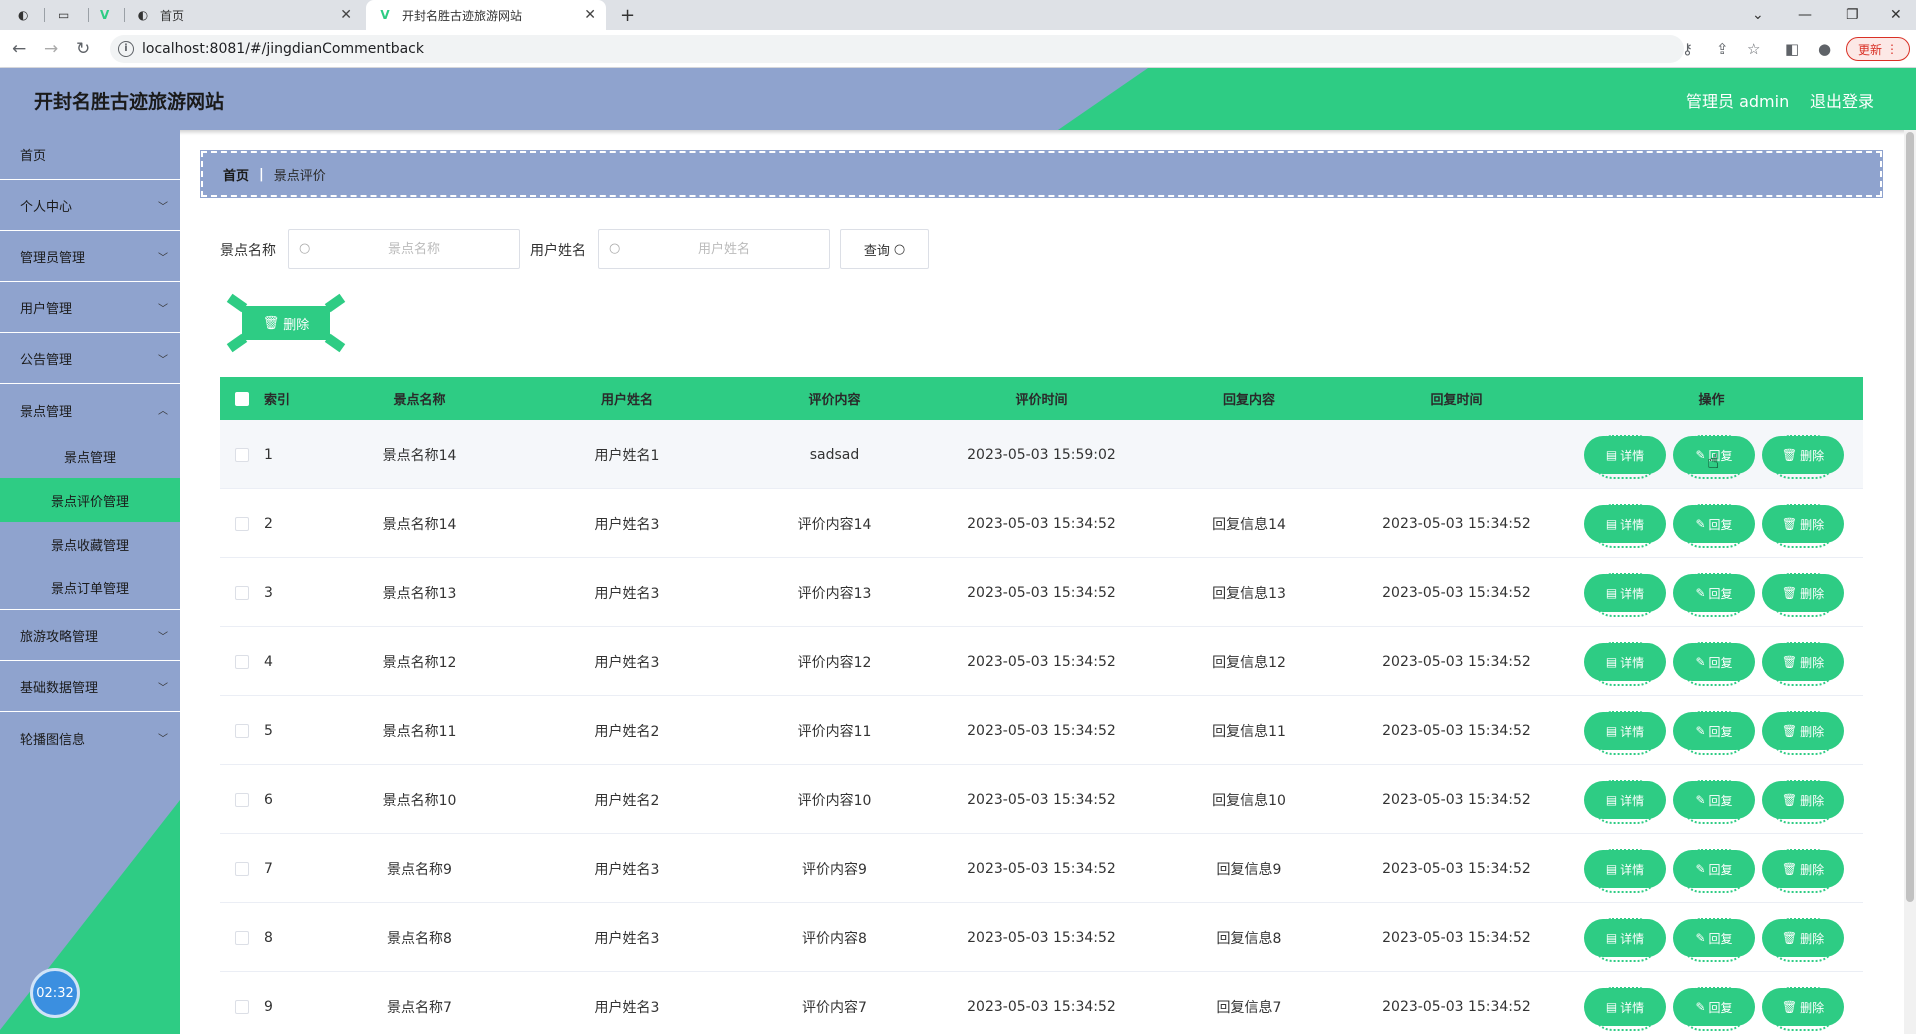 The height and width of the screenshot is (1034, 1916). I want to click on cell-name: 景点名称8, so click(419, 938).